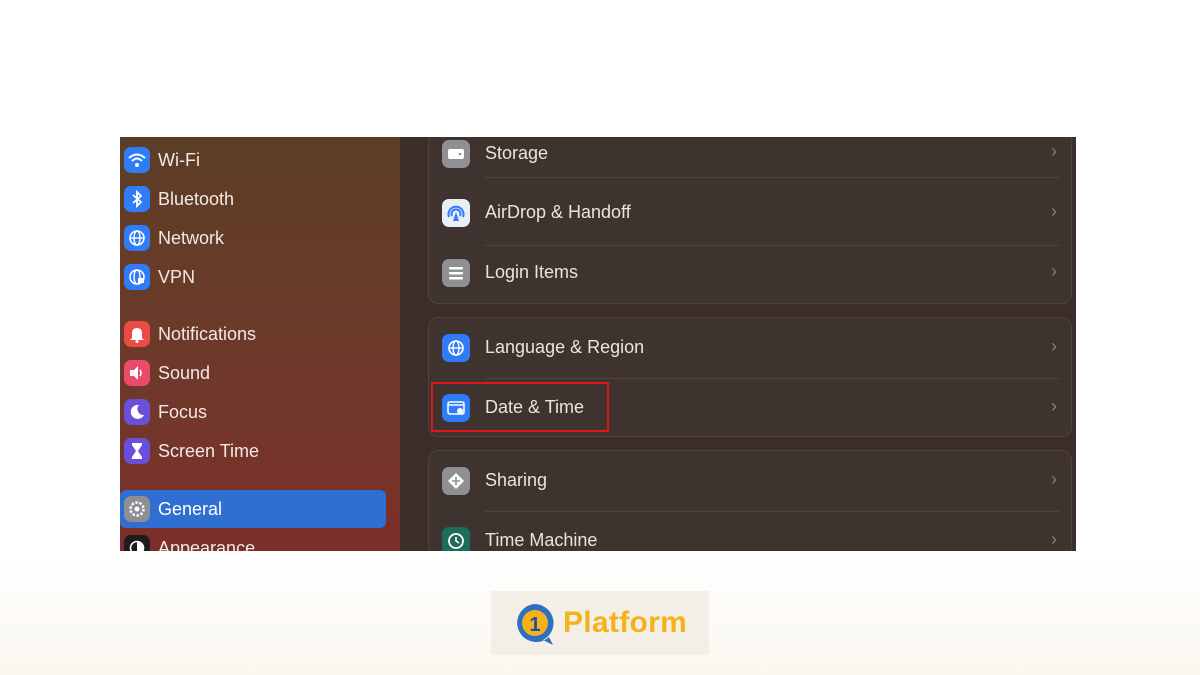  What do you see at coordinates (253, 277) in the screenshot?
I see `sidebar-item-vpn: VPN` at bounding box center [253, 277].